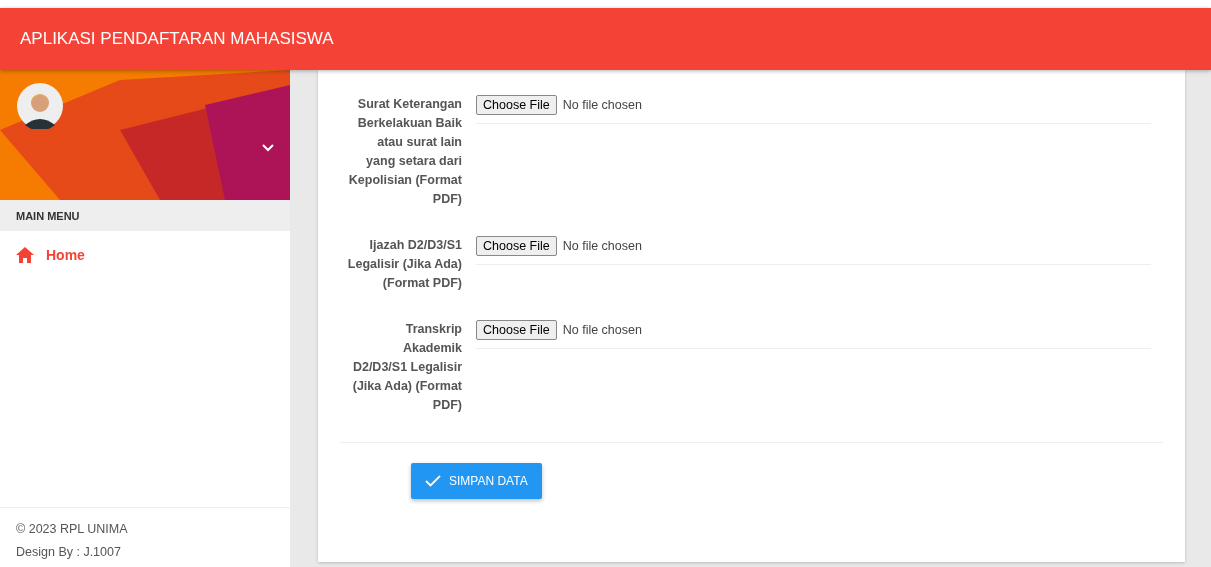  Describe the element at coordinates (177, 39) in the screenshot. I see `app-title: APLIKASI PENDAFTARAN MAHASISWA` at that location.